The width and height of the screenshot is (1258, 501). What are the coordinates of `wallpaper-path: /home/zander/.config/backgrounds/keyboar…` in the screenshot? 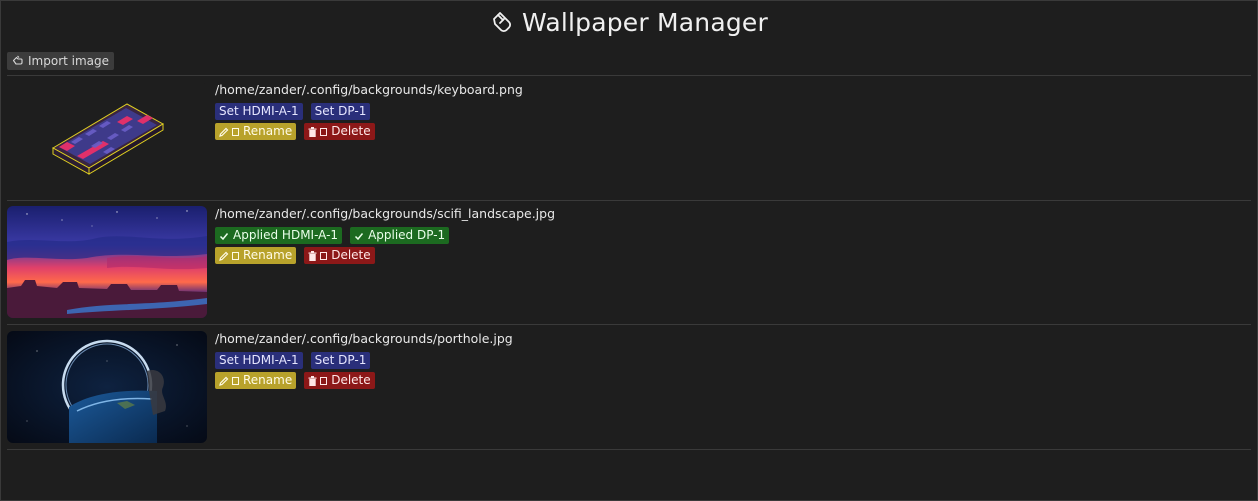 It's located at (369, 89).